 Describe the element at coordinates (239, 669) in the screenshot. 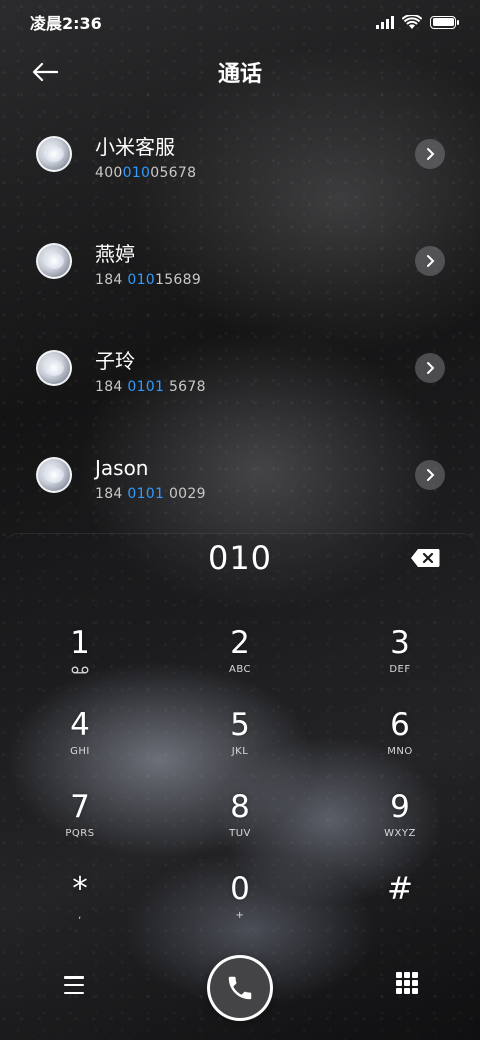

I see `key-letters: ABC` at that location.